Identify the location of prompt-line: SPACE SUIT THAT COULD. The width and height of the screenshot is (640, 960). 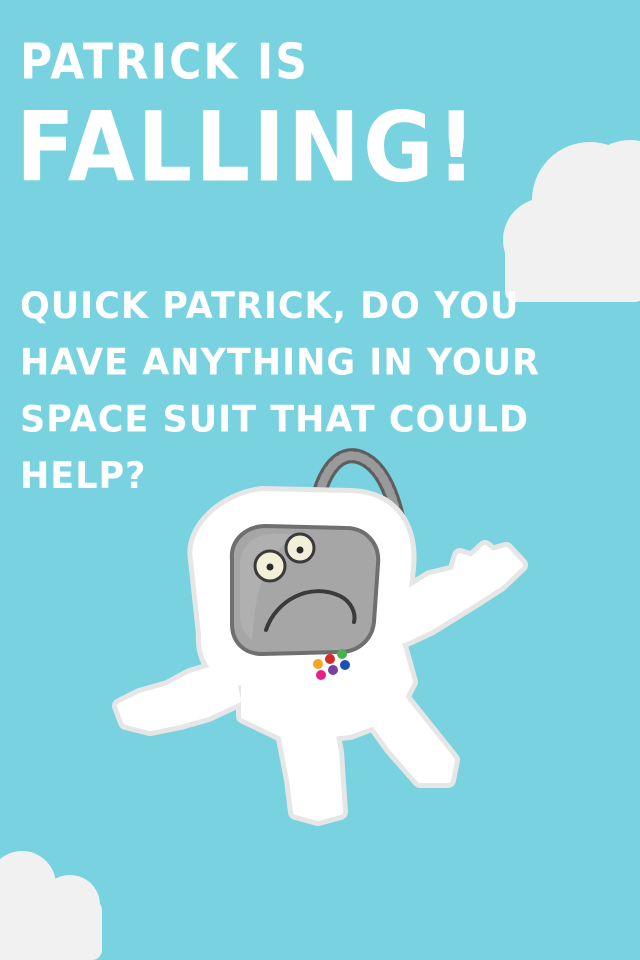
(275, 419).